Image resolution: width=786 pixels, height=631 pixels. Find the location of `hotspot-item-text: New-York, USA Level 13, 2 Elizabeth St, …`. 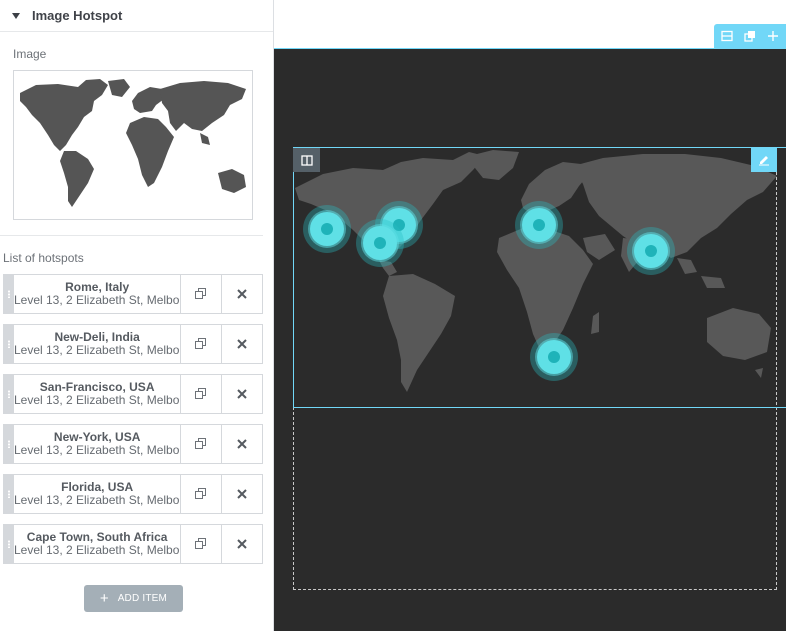

hotspot-item-text: New-York, USA Level 13, 2 Elizabeth St, … is located at coordinates (97, 444).